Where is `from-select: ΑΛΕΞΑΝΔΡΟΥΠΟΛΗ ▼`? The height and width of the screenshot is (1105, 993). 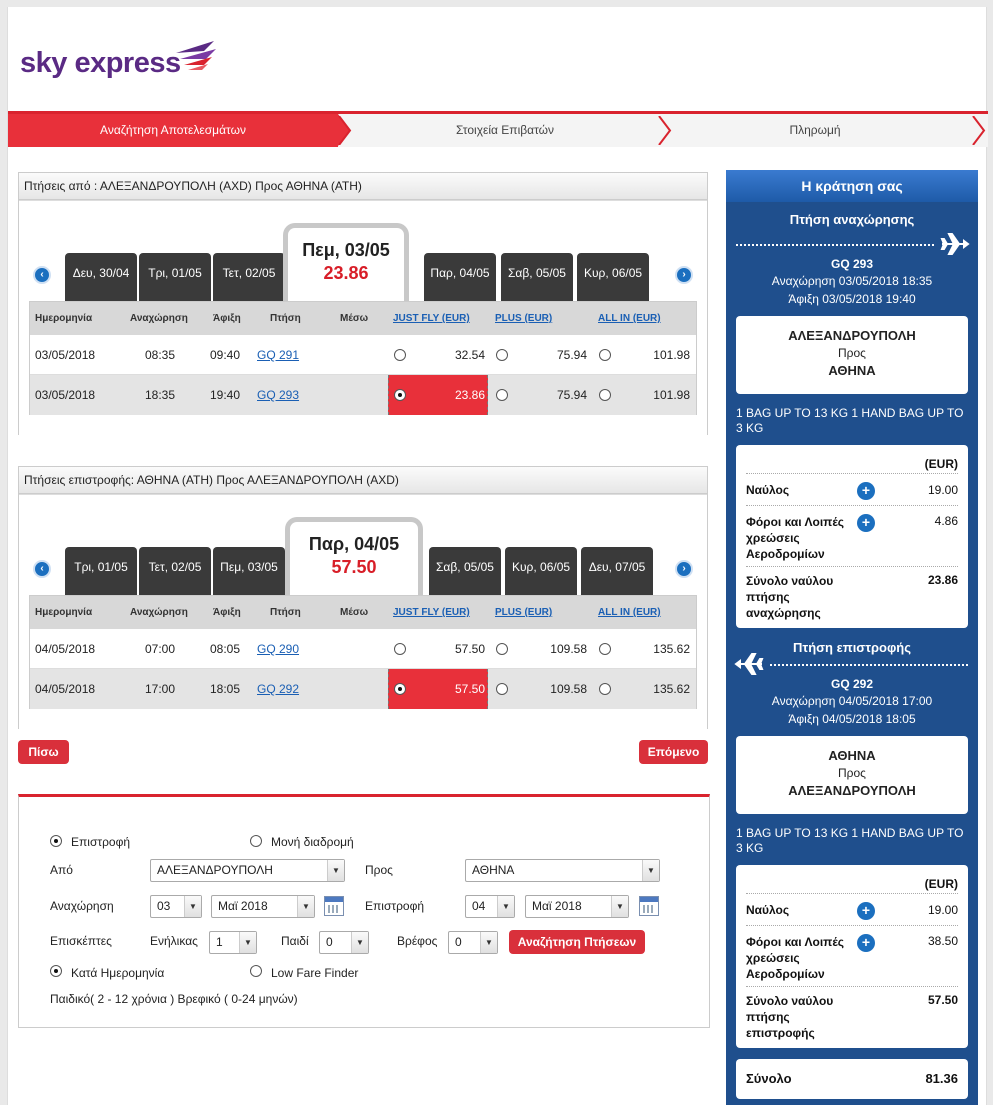
from-select: ΑΛΕΞΑΝΔΡΟΥΠΟΛΗ ▼ is located at coordinates (247, 870).